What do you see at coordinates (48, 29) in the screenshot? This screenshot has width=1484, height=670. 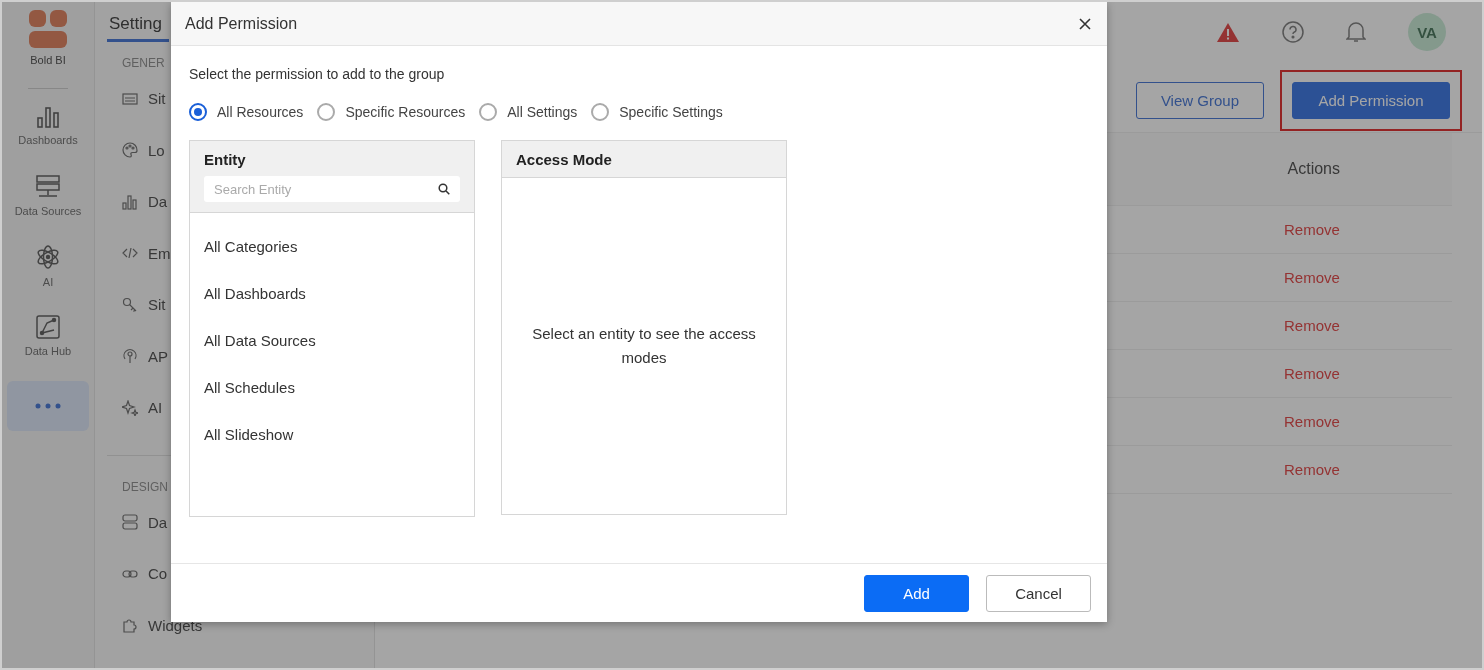 I see `logo-icon` at bounding box center [48, 29].